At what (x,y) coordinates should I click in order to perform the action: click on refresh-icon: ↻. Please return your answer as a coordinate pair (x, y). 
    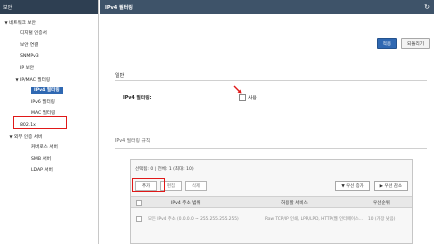
    Looking at the image, I should click on (427, 7).